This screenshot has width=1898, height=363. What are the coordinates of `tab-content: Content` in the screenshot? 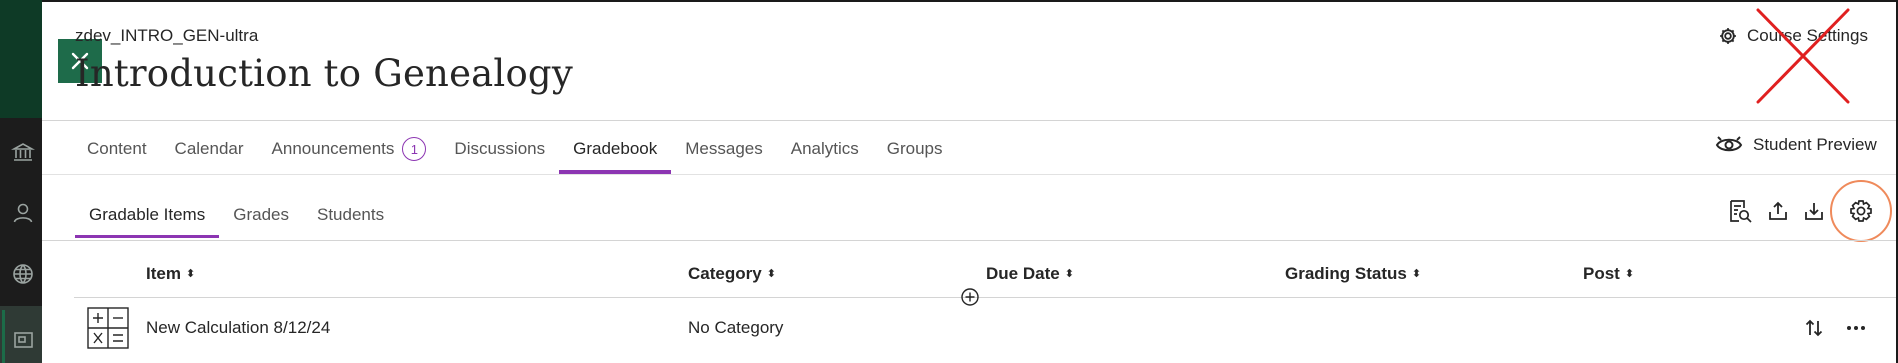 It's located at (117, 149).